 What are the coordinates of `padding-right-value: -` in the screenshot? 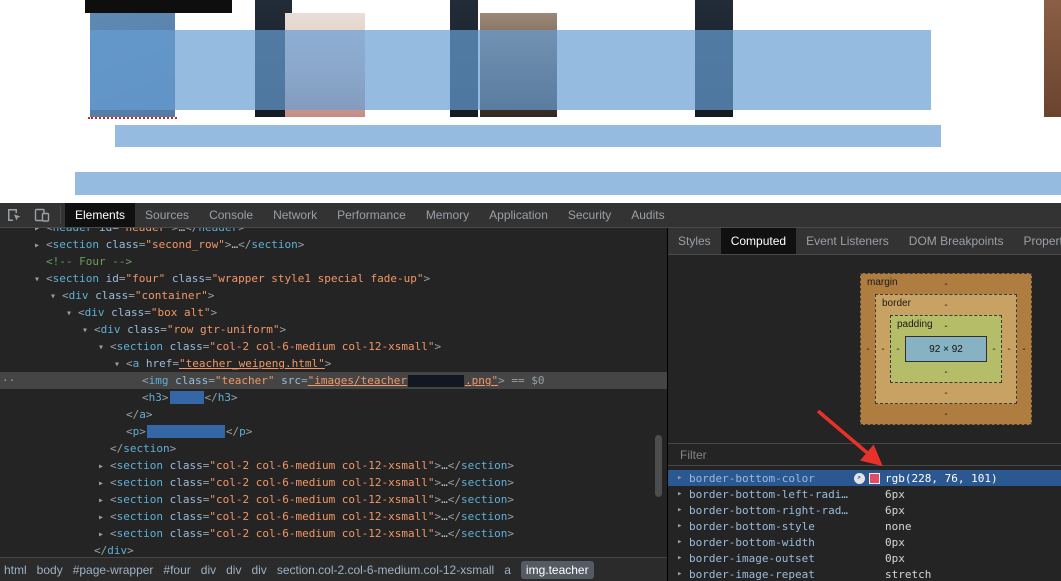 It's located at (994, 349).